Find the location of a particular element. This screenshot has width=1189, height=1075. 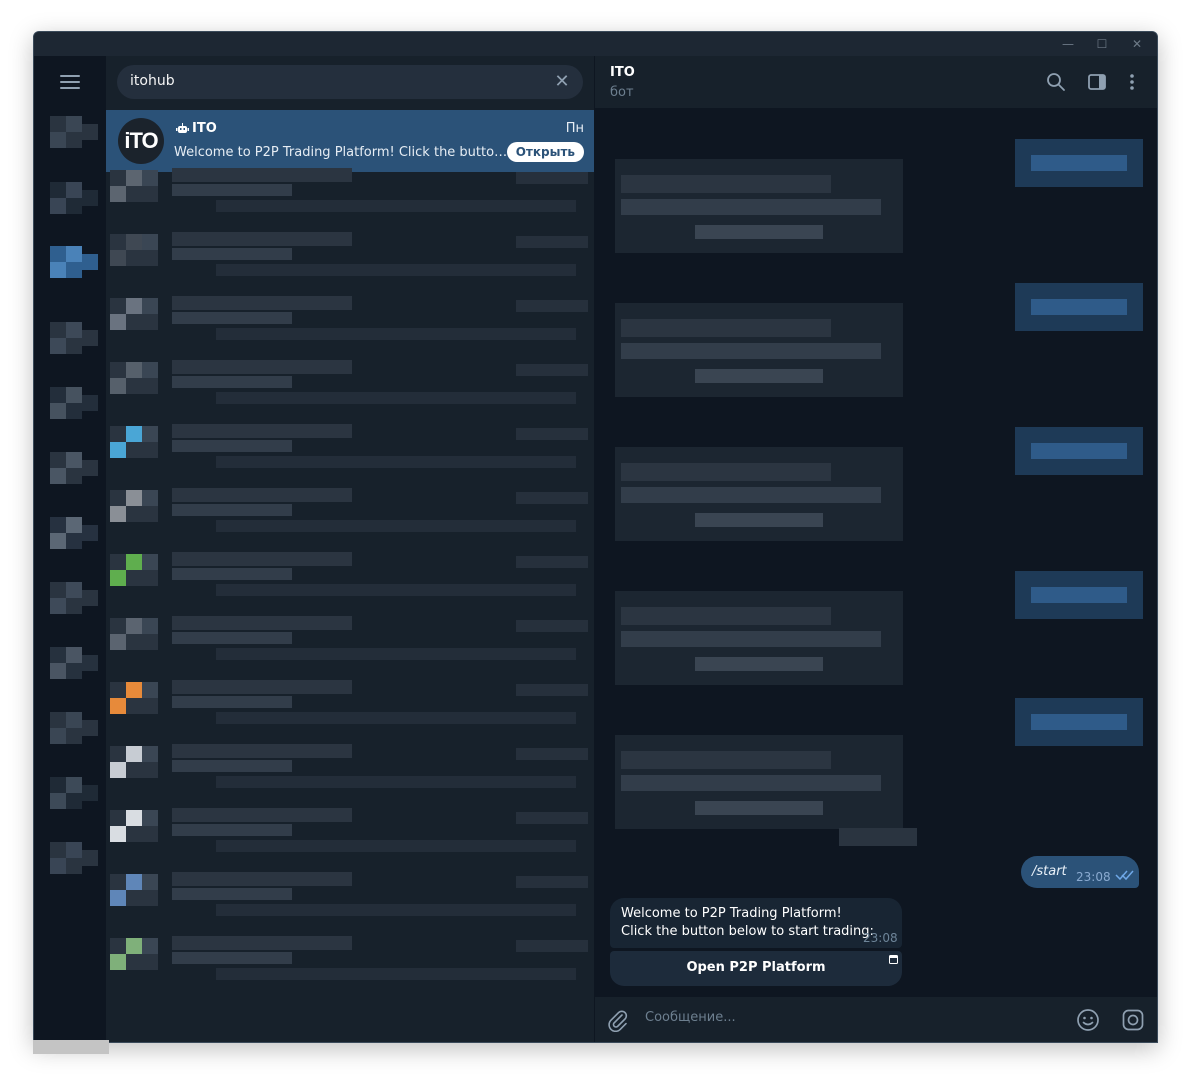

search-icon is located at coordinates (1056, 82).